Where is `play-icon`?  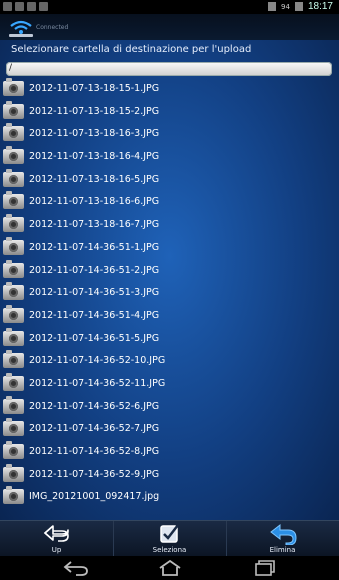
play-icon is located at coordinates (43, 6).